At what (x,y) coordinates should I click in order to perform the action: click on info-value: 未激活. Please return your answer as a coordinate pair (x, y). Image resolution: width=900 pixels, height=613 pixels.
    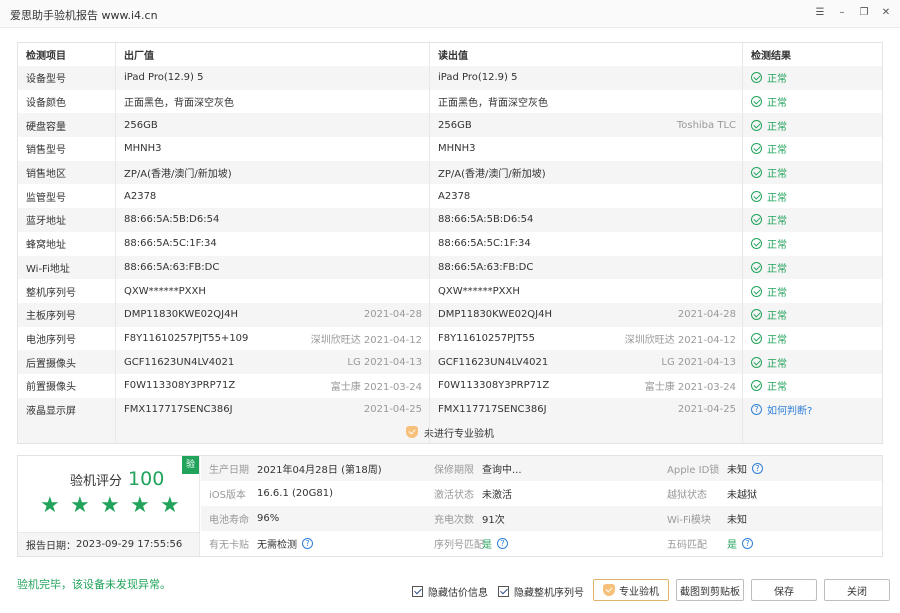
    Looking at the image, I should click on (497, 495).